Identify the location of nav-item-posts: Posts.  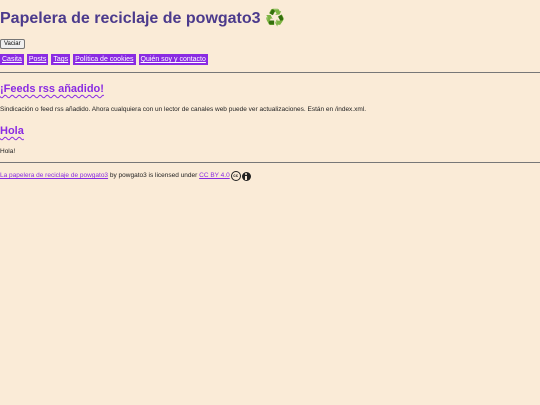
(37, 59).